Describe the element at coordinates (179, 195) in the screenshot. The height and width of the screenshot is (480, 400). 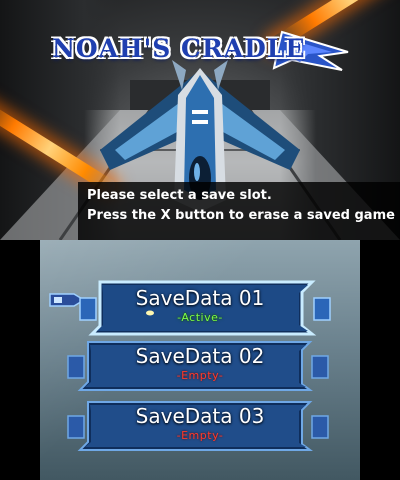
I see `instruction-line-1: Please select a save slot.` at that location.